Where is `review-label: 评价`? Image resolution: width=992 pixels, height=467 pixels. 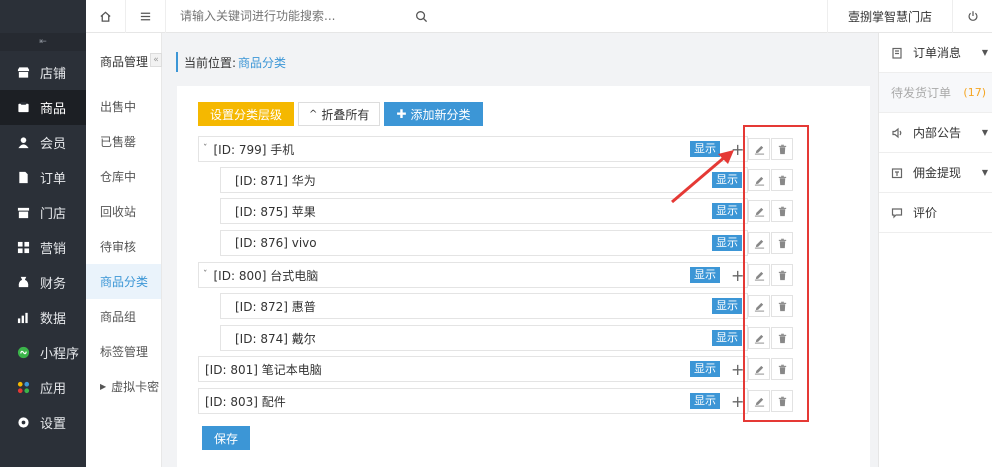
review-label: 评价 is located at coordinates (925, 213).